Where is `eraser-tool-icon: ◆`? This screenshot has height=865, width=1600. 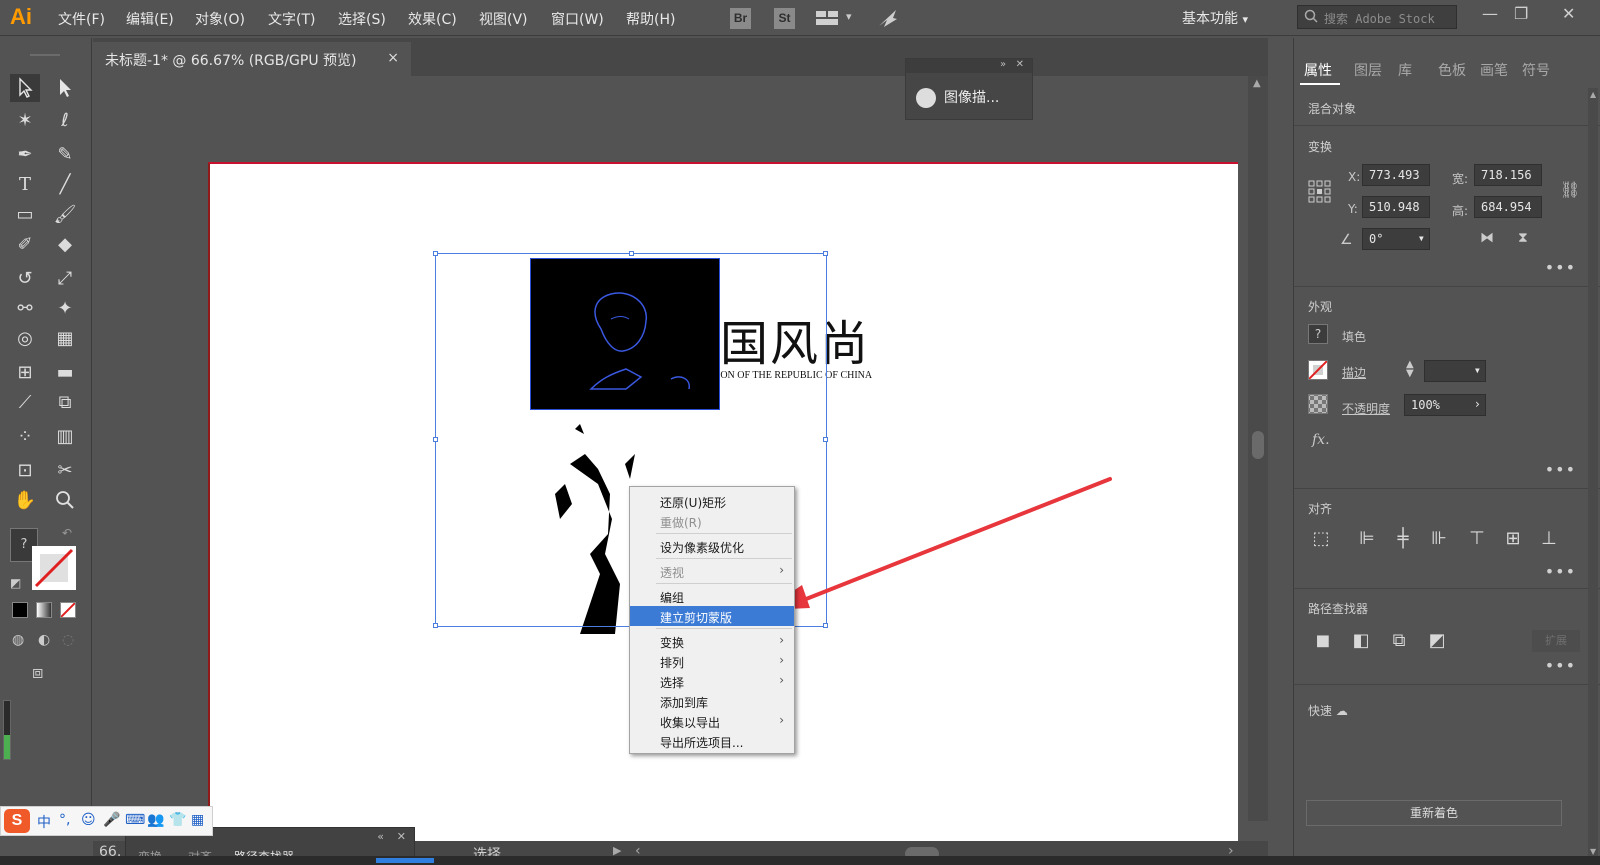 eraser-tool-icon: ◆ is located at coordinates (65, 244).